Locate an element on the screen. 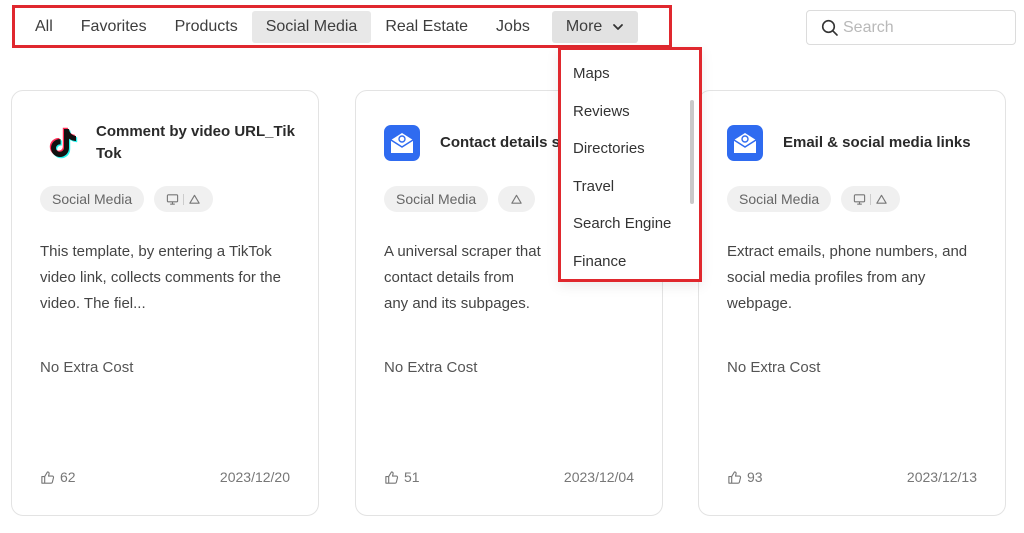 The height and width of the screenshot is (533, 1024). search-box is located at coordinates (911, 27).